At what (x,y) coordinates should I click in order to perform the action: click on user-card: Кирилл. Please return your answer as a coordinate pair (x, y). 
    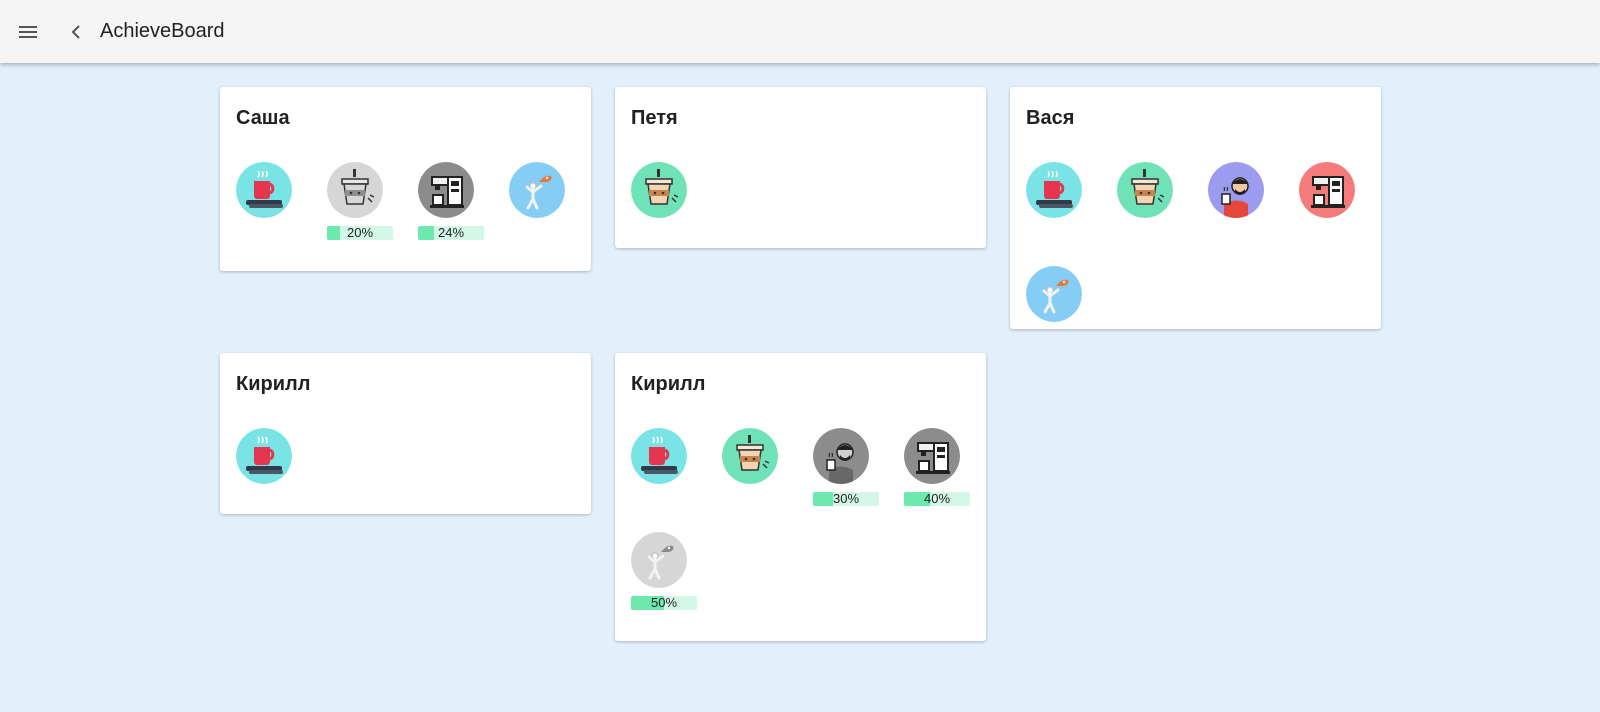
    Looking at the image, I should click on (405, 433).